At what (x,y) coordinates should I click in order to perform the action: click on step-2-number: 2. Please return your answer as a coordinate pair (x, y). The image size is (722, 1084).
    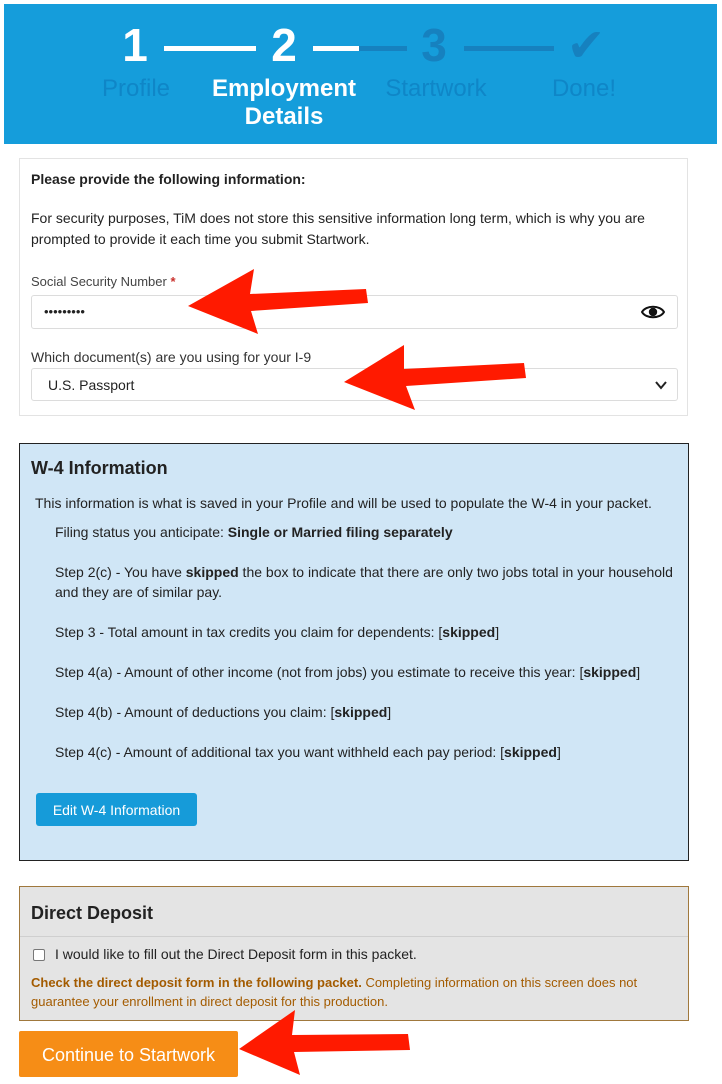
    Looking at the image, I should click on (284, 45).